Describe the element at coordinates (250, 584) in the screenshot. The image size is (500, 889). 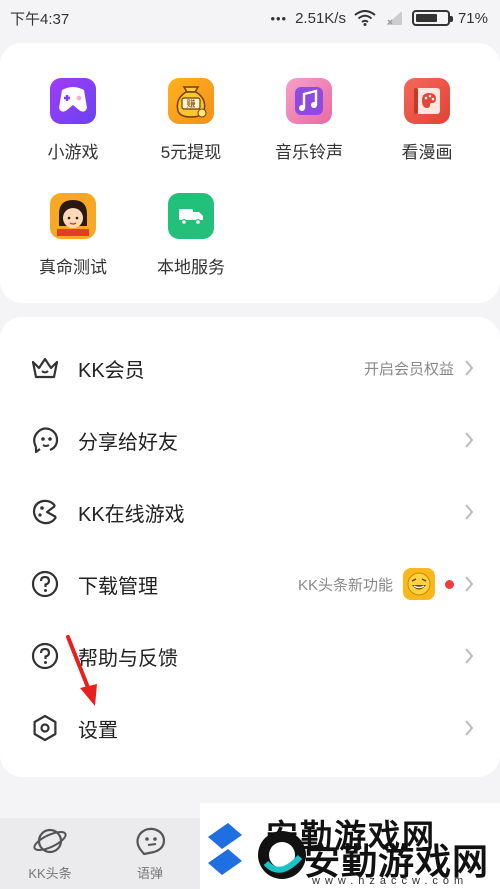
I see `menu-item-downloads: 下载管理 KK头条新功能` at that location.